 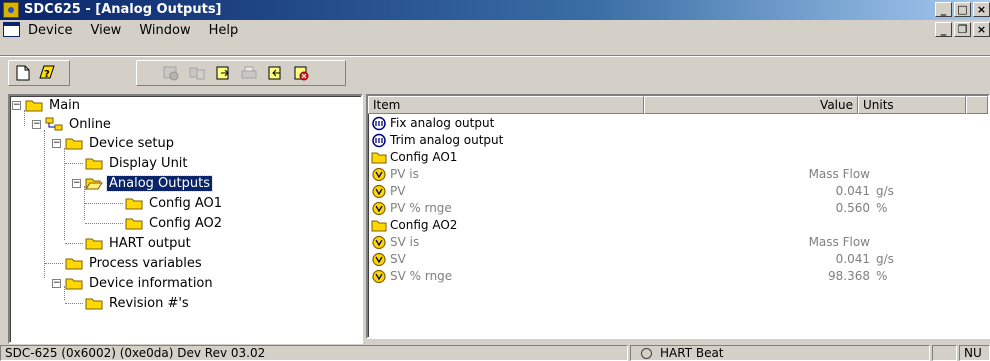 What do you see at coordinates (142, 183) in the screenshot?
I see `tree-node-analog-outputs: − Analog Outputs` at bounding box center [142, 183].